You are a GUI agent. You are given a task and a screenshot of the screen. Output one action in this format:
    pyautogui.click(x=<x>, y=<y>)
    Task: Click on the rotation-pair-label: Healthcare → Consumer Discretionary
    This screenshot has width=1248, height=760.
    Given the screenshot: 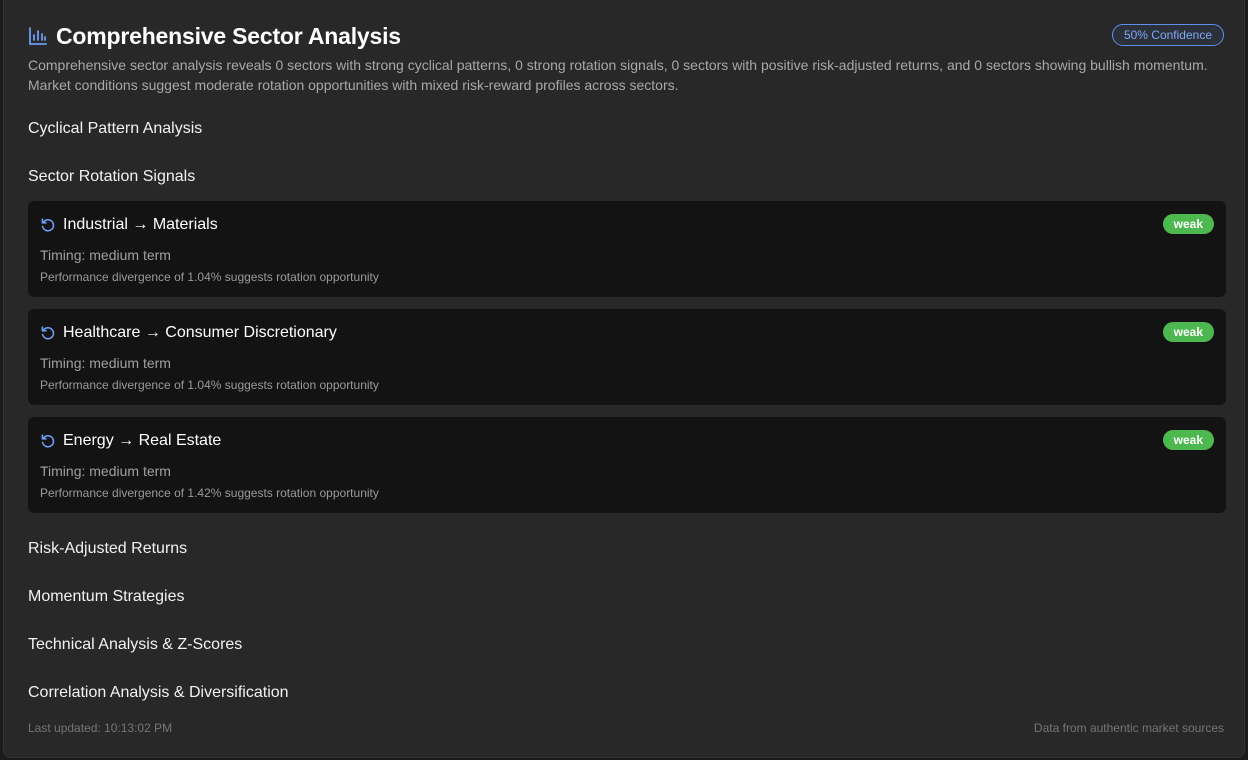 What is the action you would take?
    pyautogui.click(x=200, y=332)
    